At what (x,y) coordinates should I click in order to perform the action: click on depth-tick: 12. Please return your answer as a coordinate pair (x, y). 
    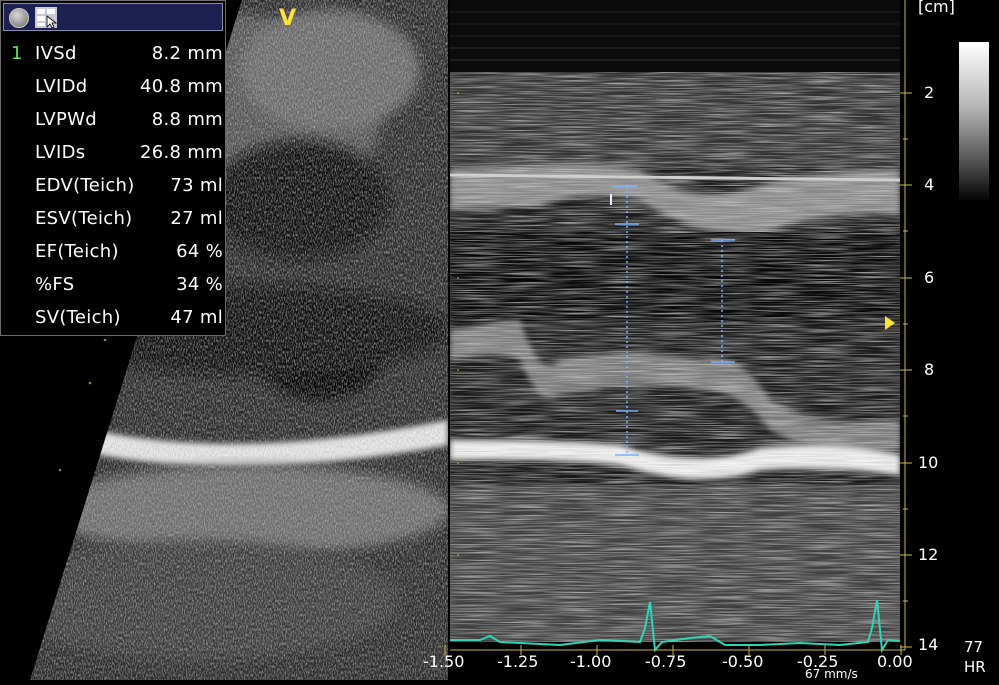
    Looking at the image, I should click on (928, 554).